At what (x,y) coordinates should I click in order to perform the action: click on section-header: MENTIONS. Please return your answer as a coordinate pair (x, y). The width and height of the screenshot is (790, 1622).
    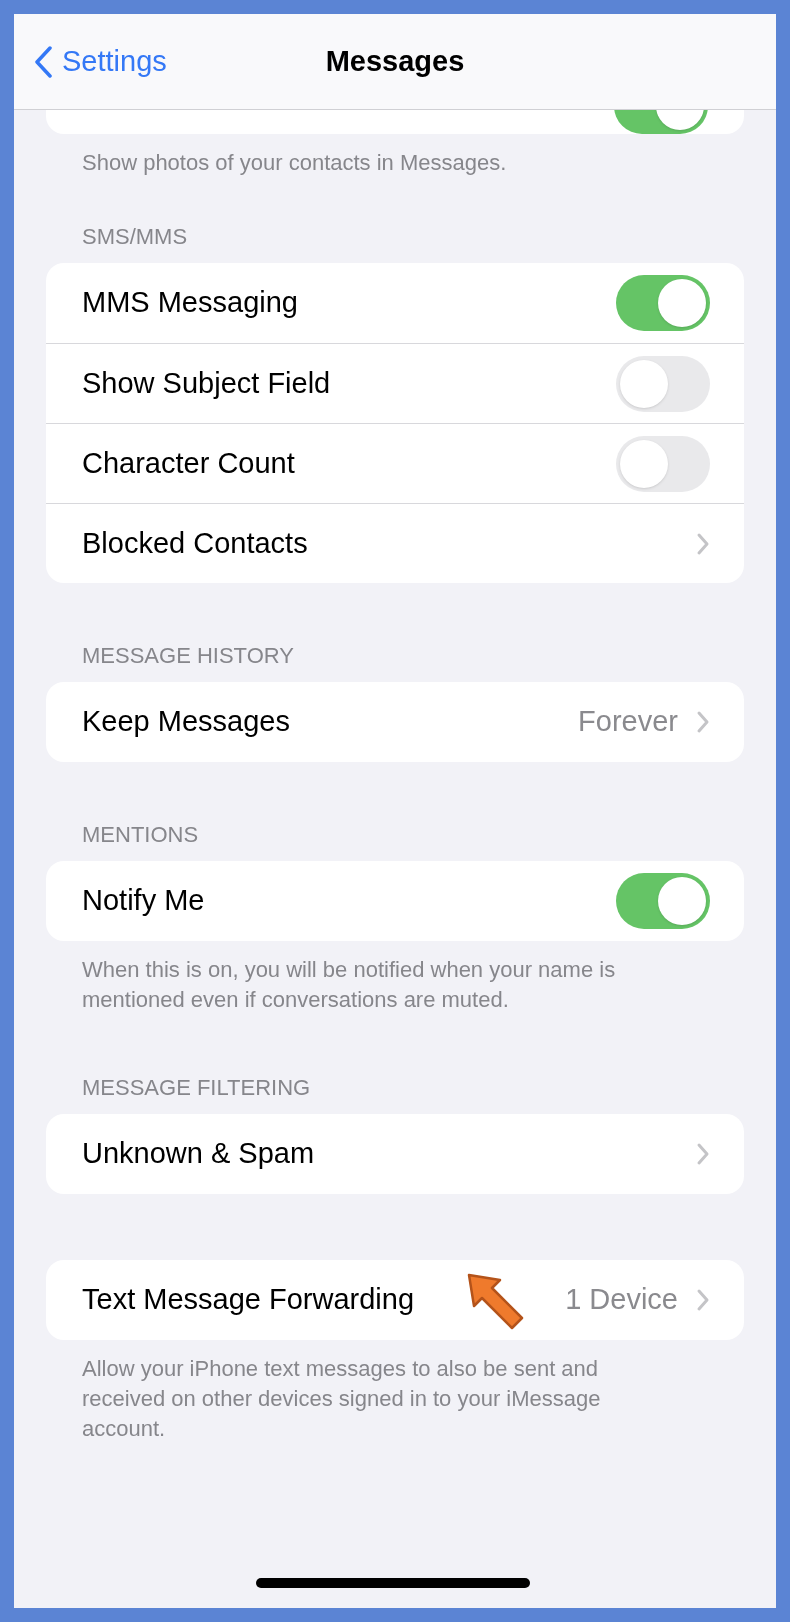
    Looking at the image, I should click on (140, 835).